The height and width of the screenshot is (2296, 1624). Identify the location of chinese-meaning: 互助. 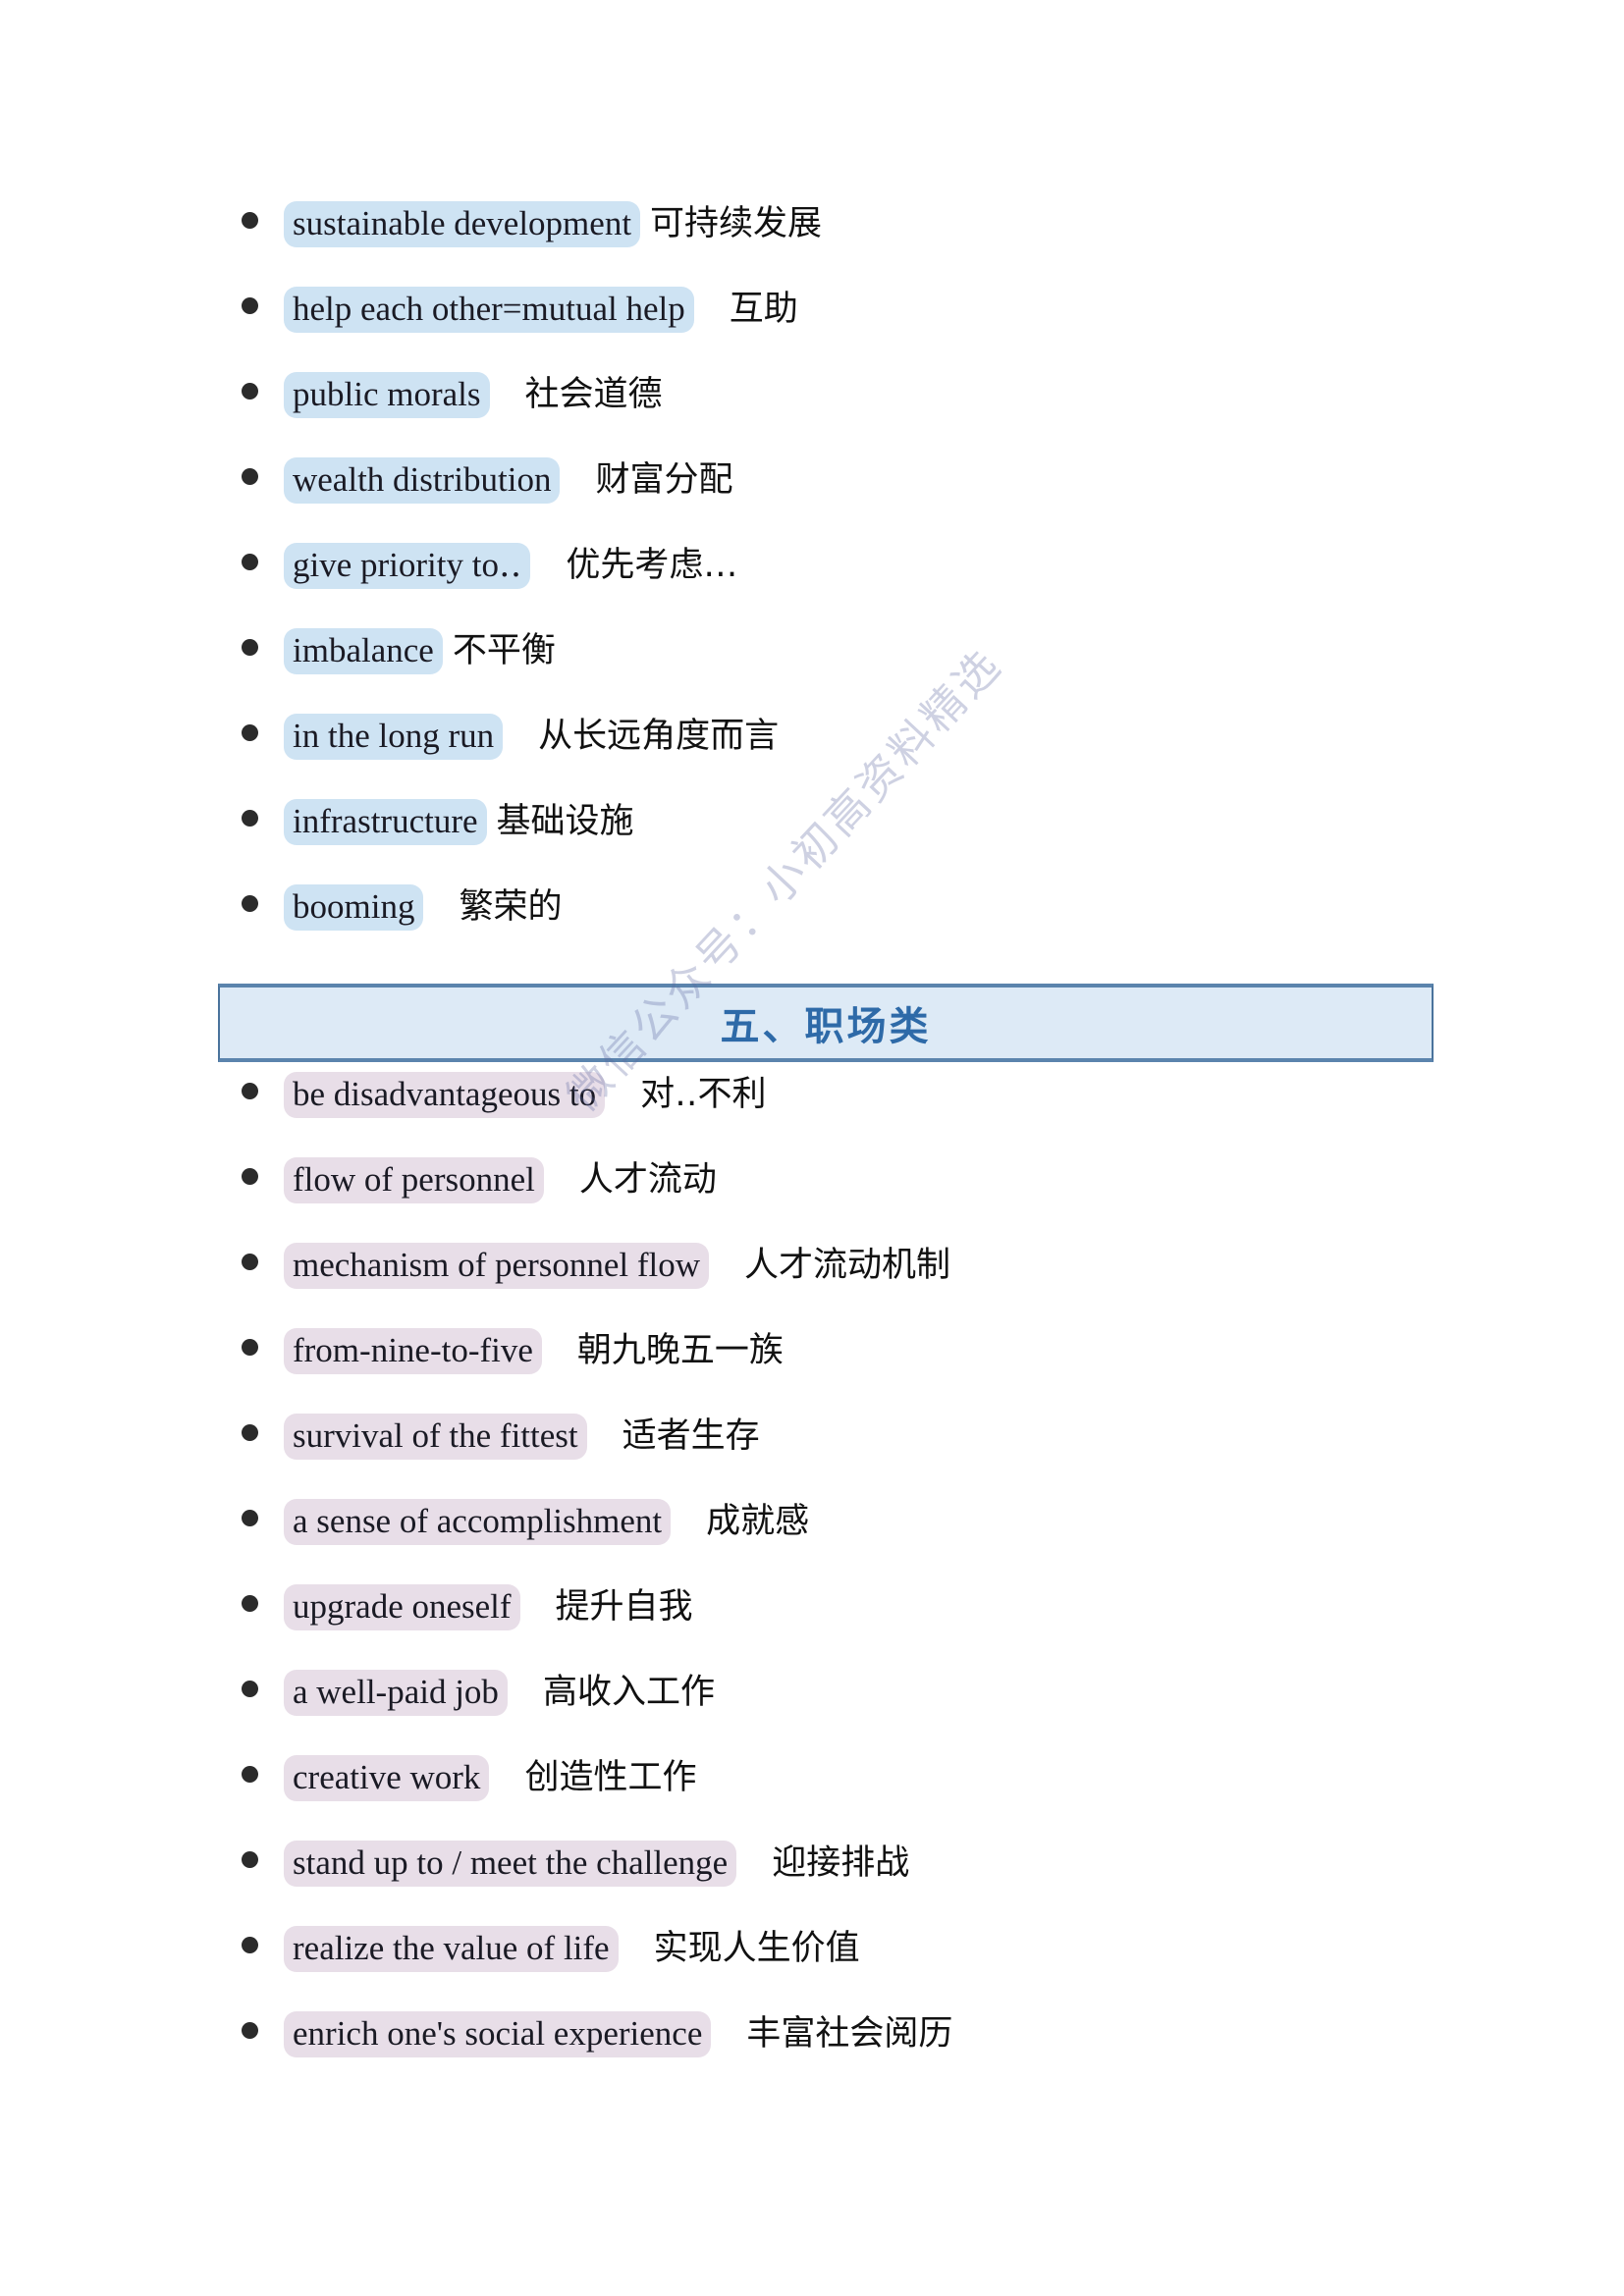
(763, 309).